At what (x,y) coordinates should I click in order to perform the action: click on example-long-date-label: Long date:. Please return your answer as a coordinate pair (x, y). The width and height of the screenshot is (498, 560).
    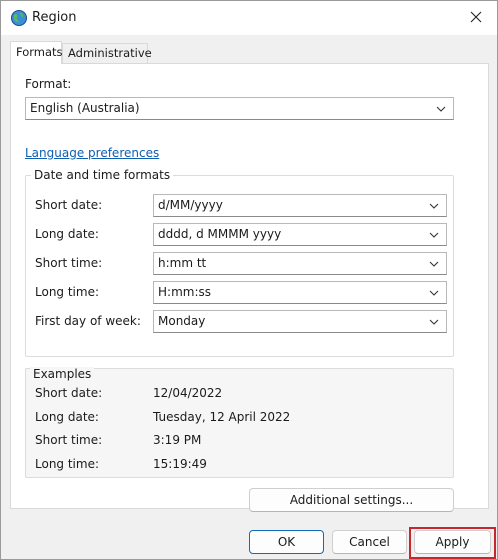
    Looking at the image, I should click on (67, 417).